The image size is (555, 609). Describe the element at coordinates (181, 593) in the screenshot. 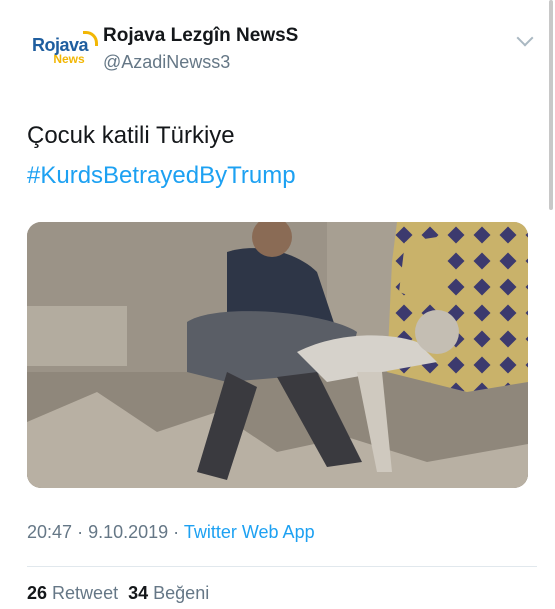

I see `like-label: Beğeni` at that location.